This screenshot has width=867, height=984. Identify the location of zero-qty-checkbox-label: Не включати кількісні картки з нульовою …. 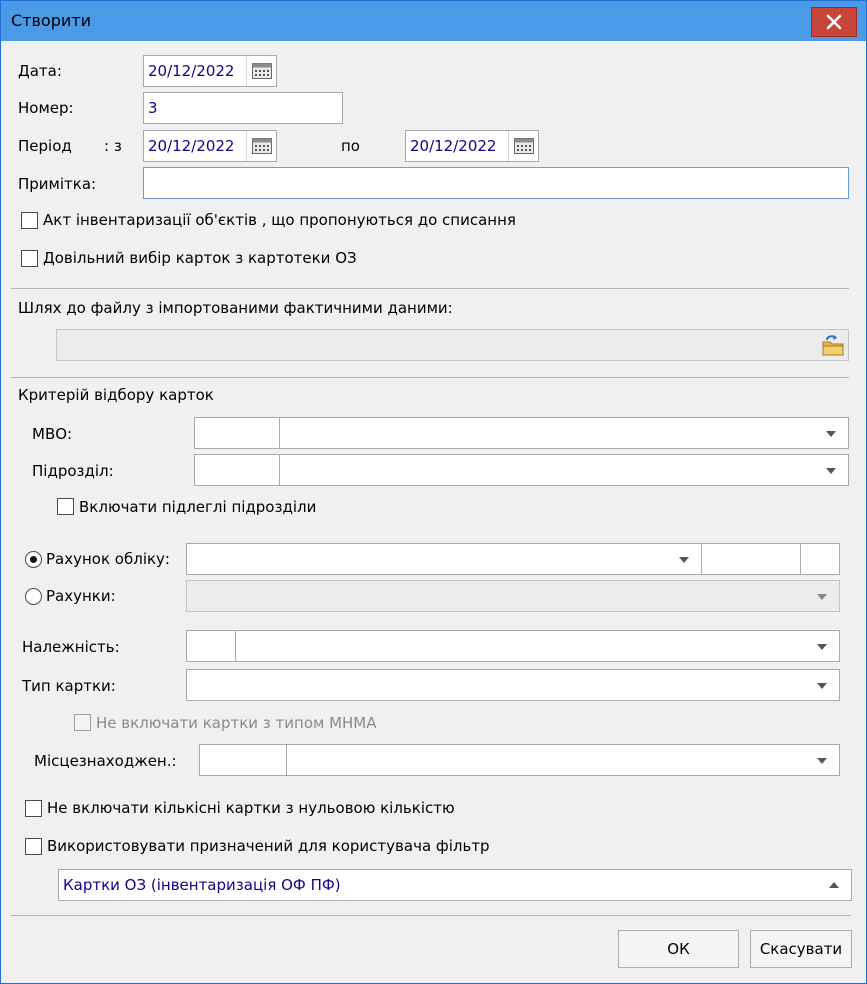
(251, 808).